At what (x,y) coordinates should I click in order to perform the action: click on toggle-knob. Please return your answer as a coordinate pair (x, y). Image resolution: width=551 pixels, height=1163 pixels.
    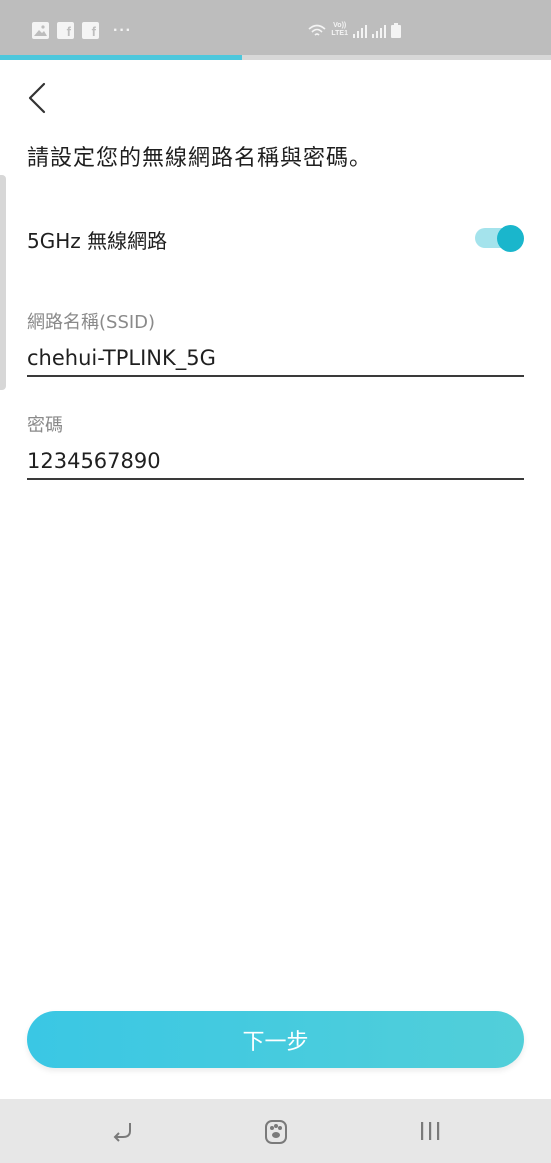
    Looking at the image, I should click on (510, 238).